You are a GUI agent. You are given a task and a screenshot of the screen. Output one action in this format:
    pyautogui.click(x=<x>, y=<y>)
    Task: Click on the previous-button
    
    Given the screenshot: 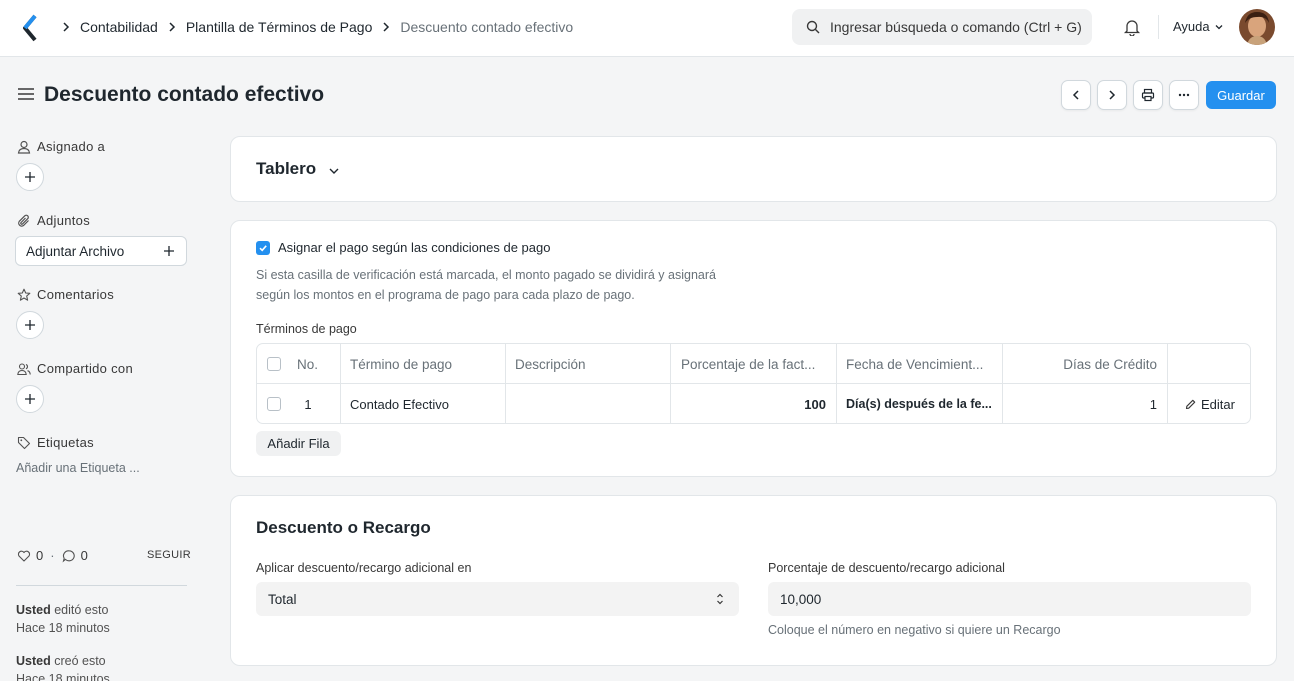 What is the action you would take?
    pyautogui.click(x=1076, y=95)
    